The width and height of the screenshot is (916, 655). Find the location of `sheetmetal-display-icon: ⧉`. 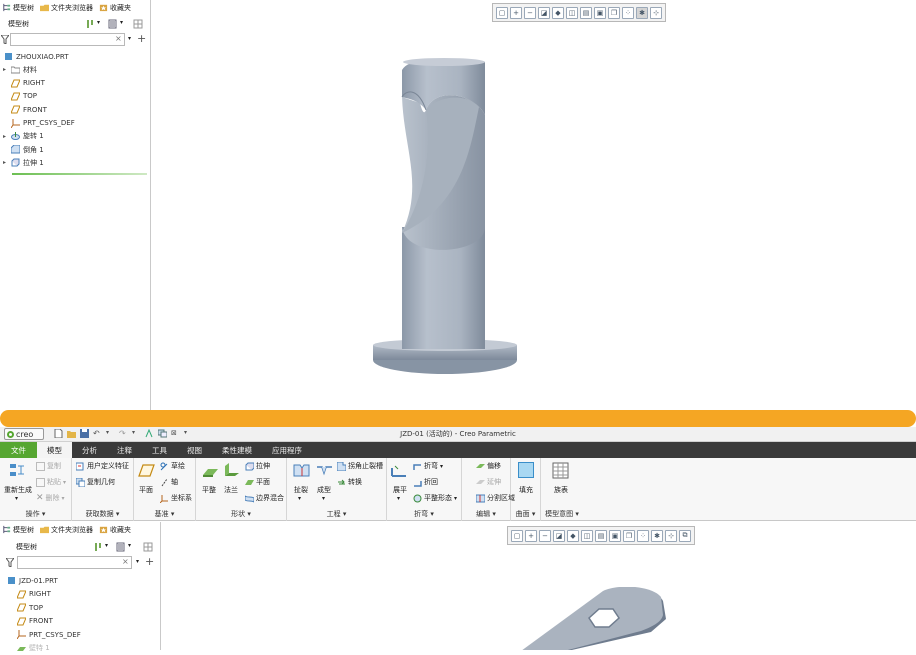

sheetmetal-display-icon: ⧉ is located at coordinates (685, 535).